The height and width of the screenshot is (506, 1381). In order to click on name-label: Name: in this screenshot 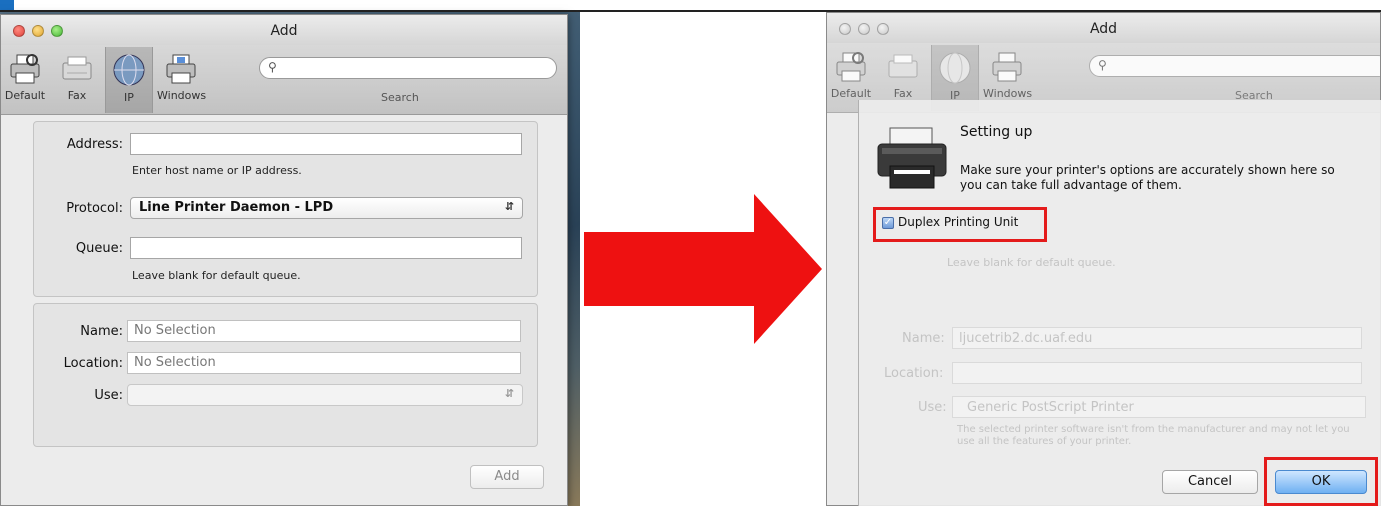, I will do `click(101, 331)`.